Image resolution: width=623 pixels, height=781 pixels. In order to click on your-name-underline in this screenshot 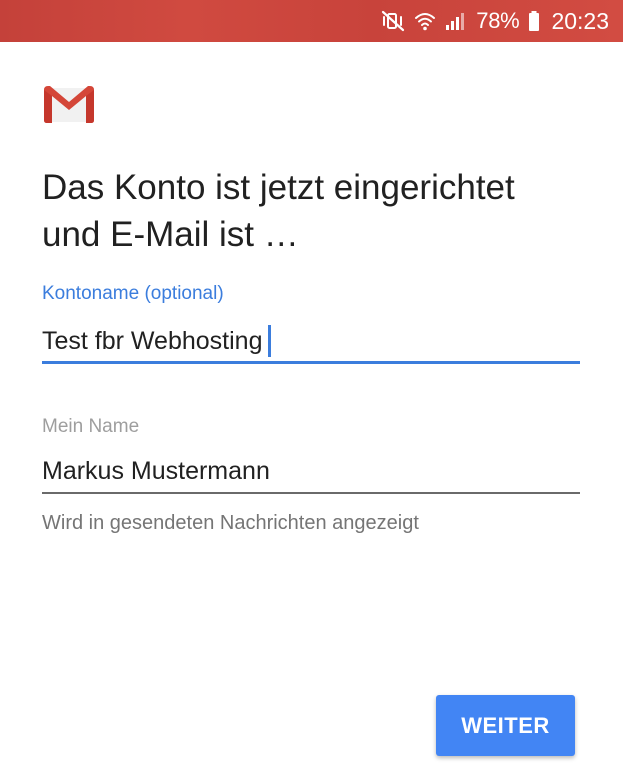, I will do `click(311, 493)`.